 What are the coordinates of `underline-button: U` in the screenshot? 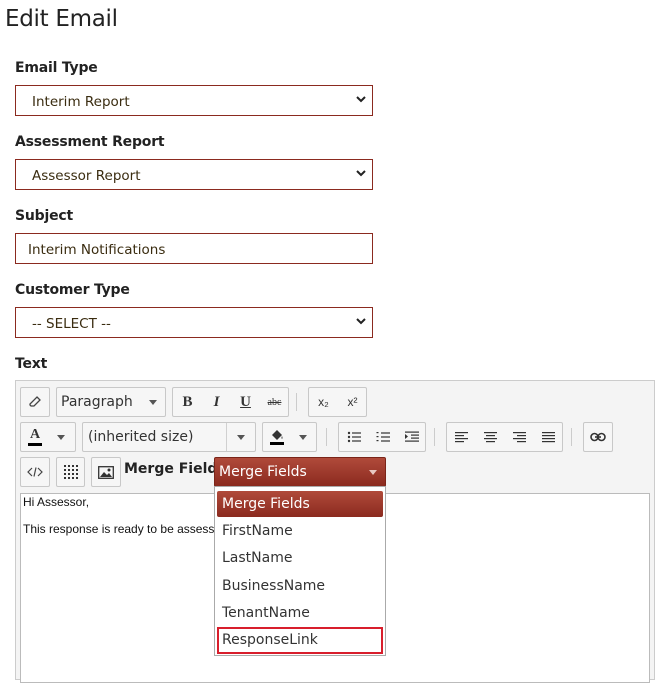 It's located at (245, 402).